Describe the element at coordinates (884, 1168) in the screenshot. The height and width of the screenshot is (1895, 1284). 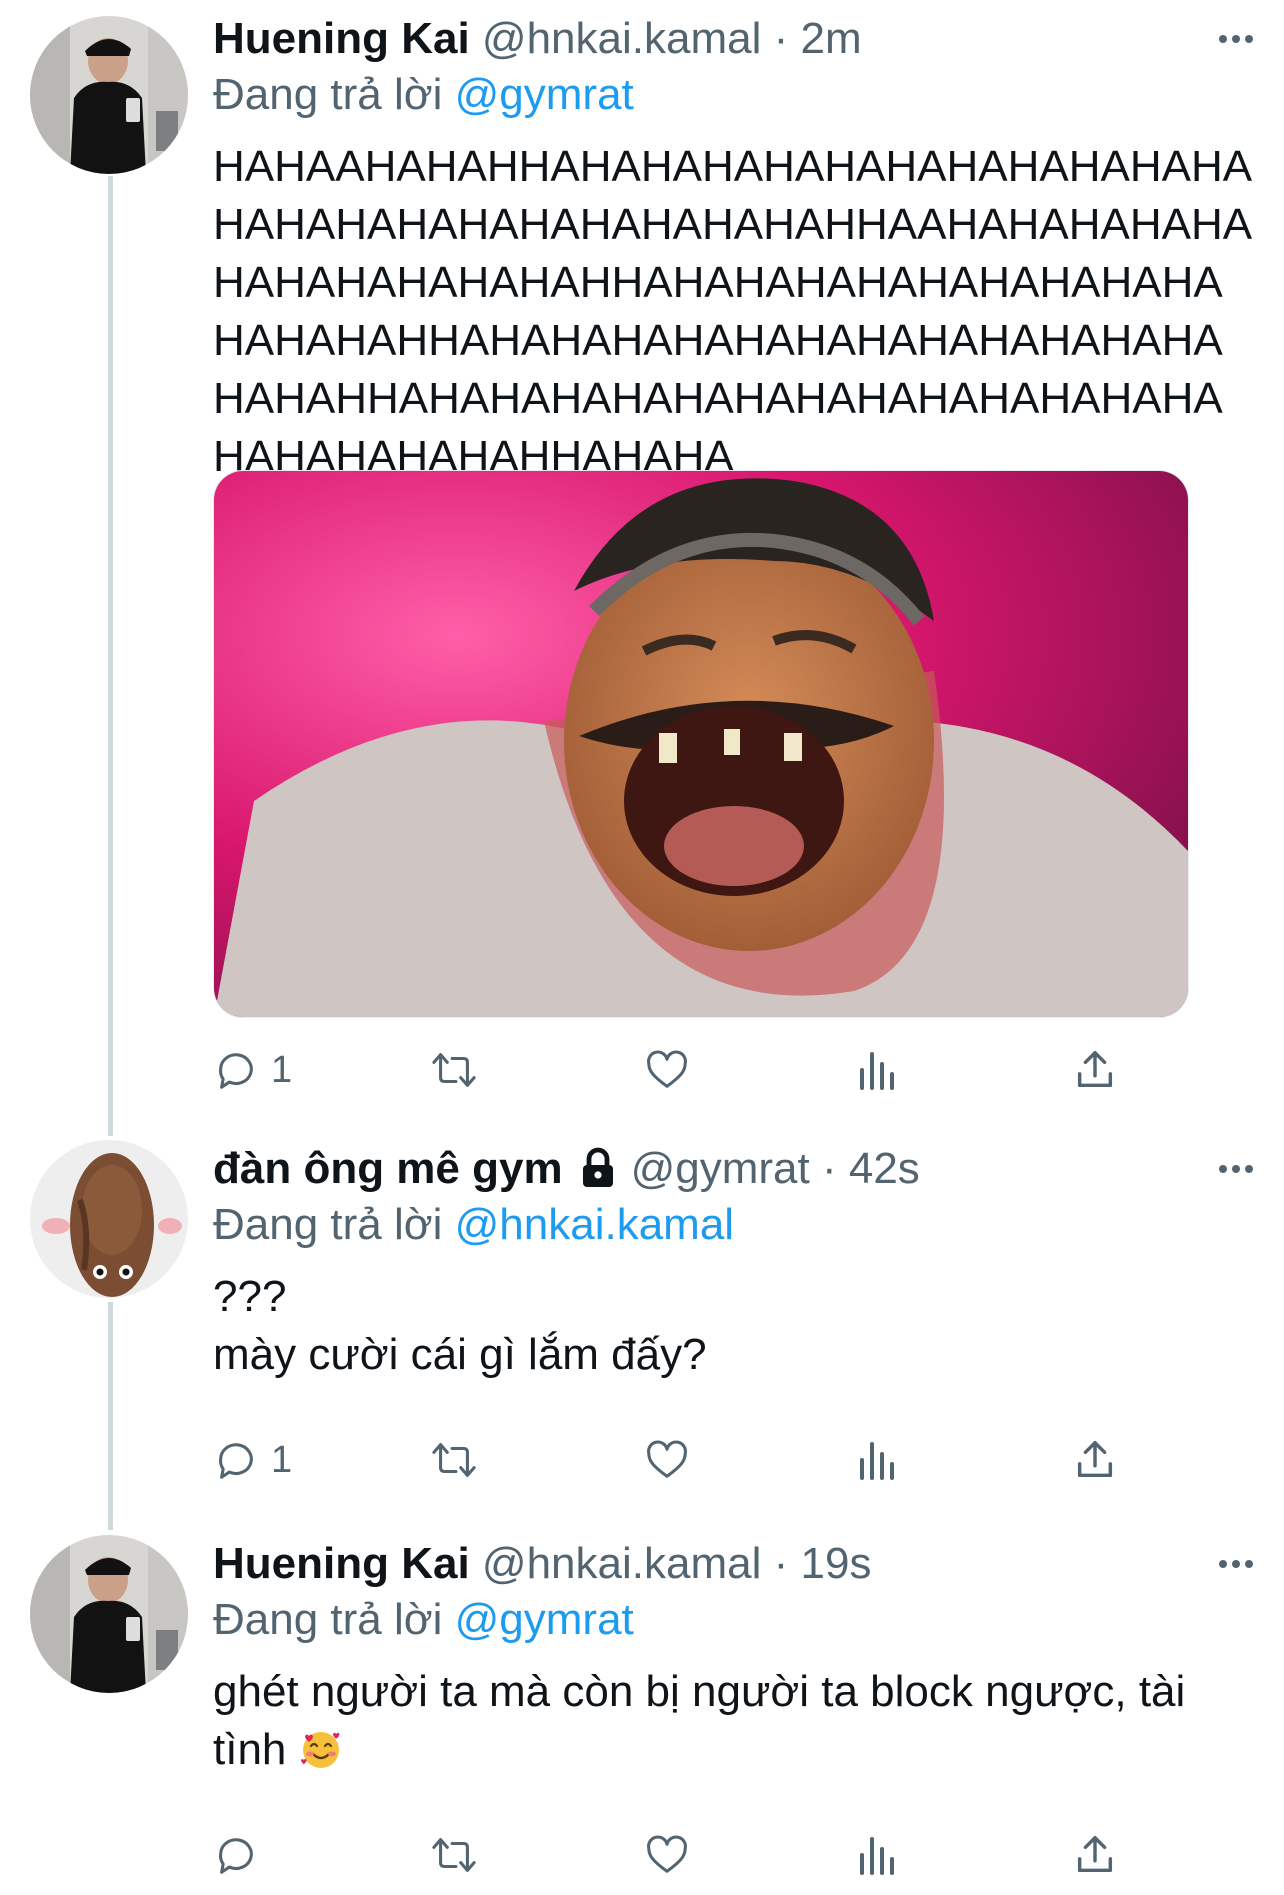
I see `timestamp: 42s` at that location.